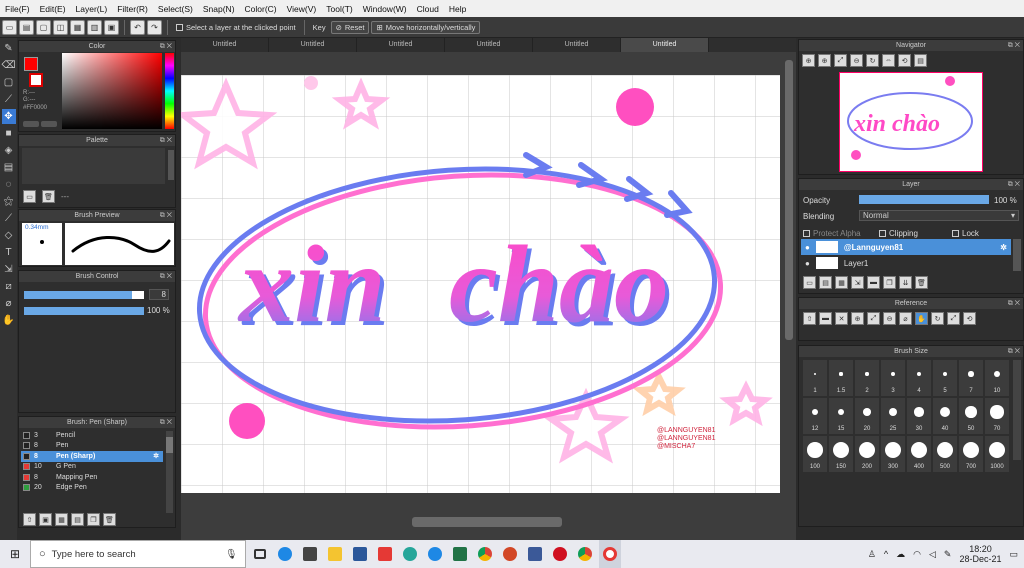  I want to click on lasso-select-icon: ◌, so click(9, 184).